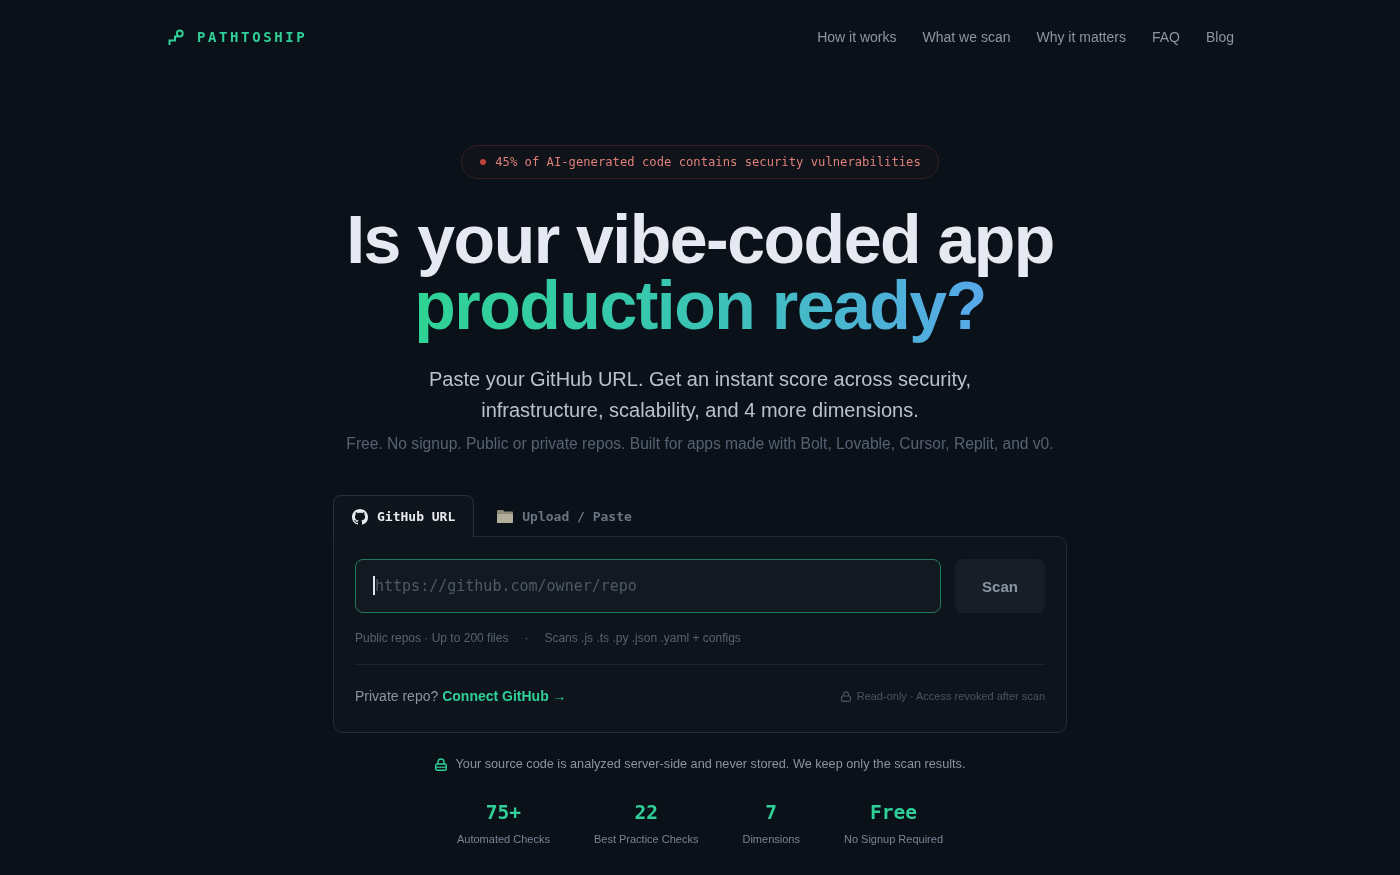 Image resolution: width=1400 pixels, height=875 pixels. I want to click on nav-link: FAQ, so click(1165, 37).